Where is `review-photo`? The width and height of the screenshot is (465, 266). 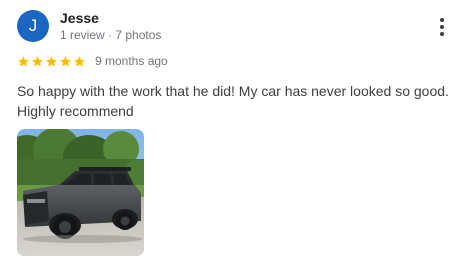 review-photo is located at coordinates (80, 192).